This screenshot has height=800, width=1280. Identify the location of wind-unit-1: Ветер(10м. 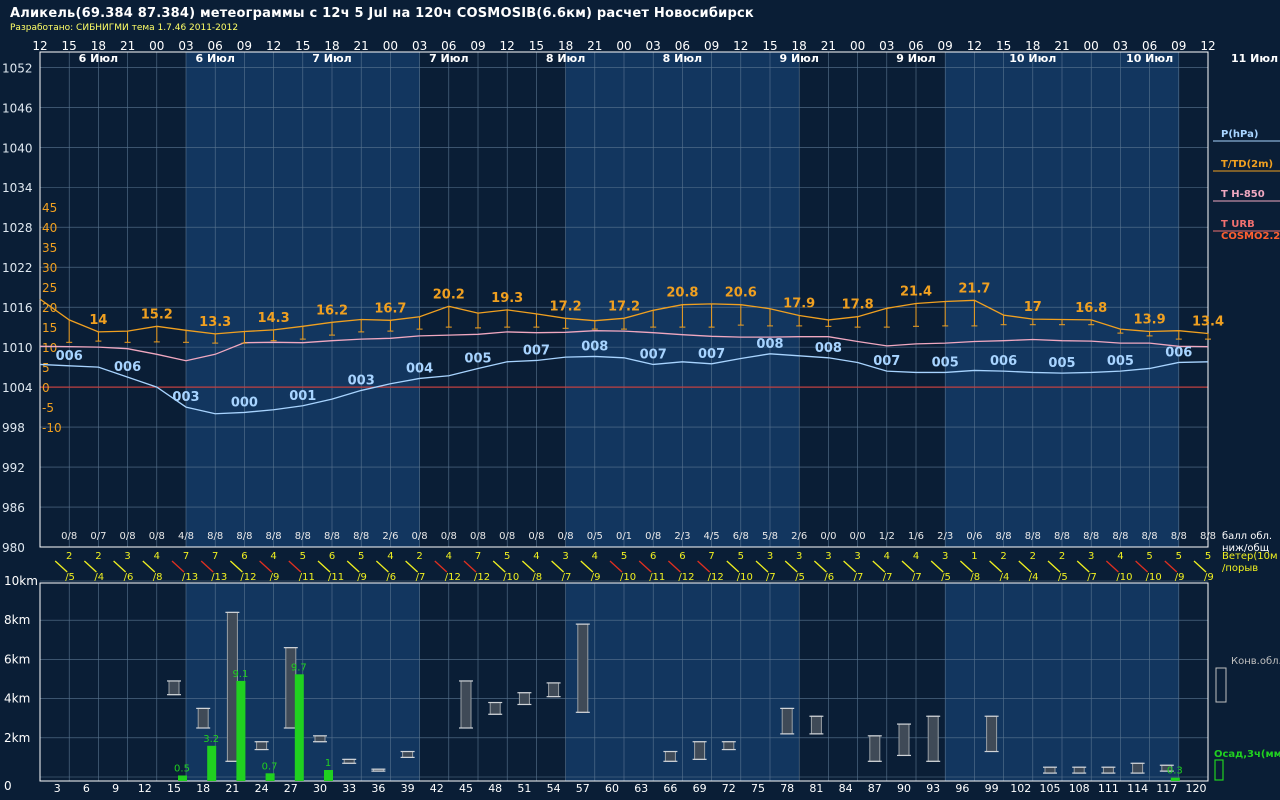
(1250, 556).